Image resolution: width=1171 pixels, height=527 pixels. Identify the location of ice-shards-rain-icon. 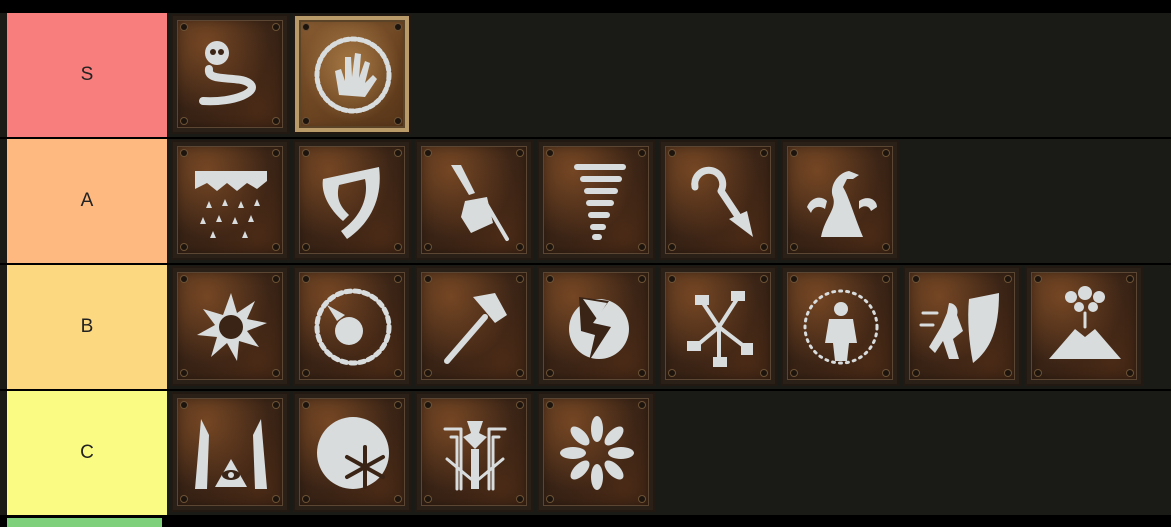
(230, 200).